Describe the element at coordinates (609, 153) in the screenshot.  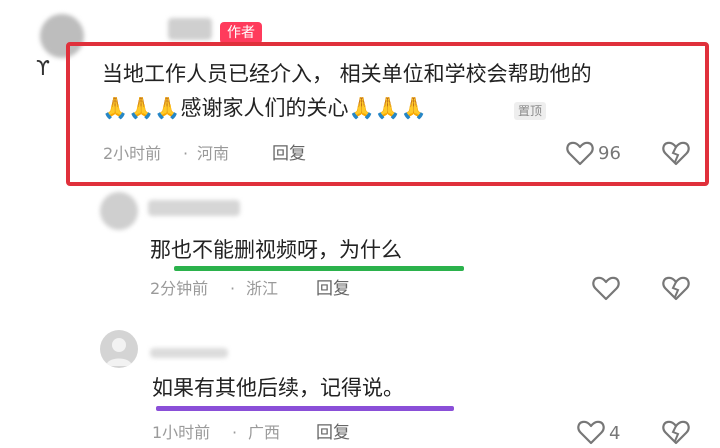
I see `like-count: 96` at that location.